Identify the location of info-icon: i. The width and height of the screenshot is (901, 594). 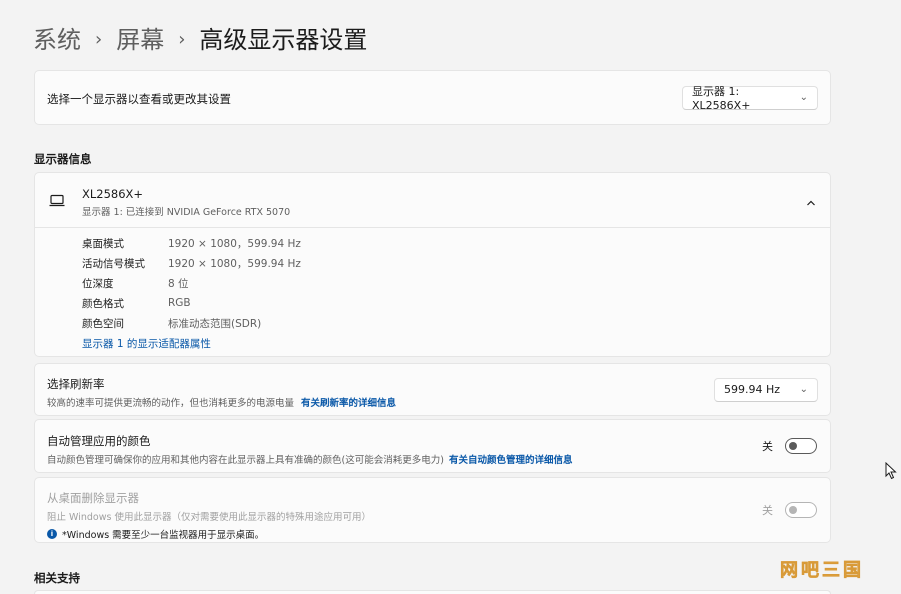
(52, 534).